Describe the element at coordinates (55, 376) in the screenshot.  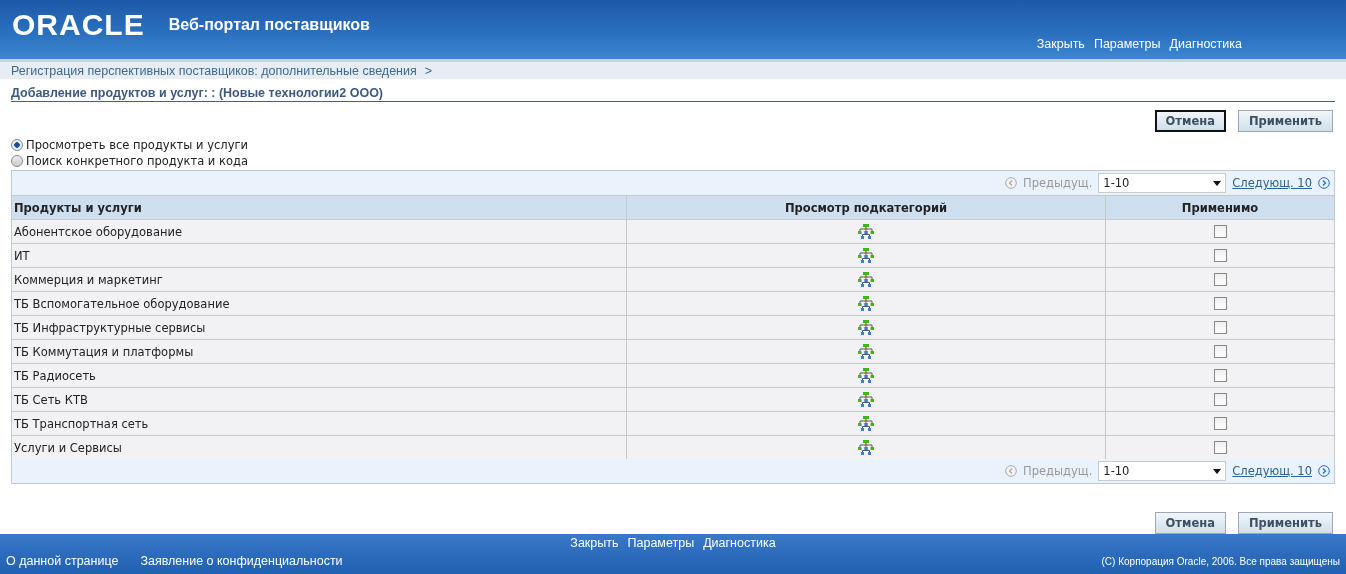
I see `table-cell-text: ТБ Радиосеть` at that location.